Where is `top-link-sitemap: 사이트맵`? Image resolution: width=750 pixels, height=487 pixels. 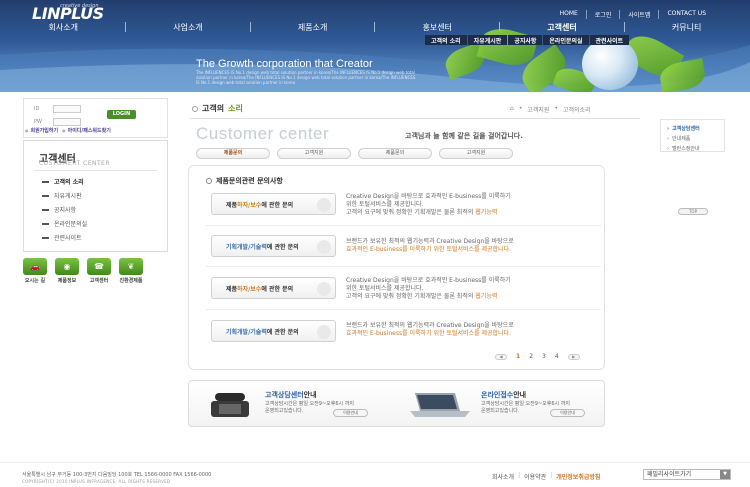
top-link-sitemap: 사이트맵 is located at coordinates (638, 14).